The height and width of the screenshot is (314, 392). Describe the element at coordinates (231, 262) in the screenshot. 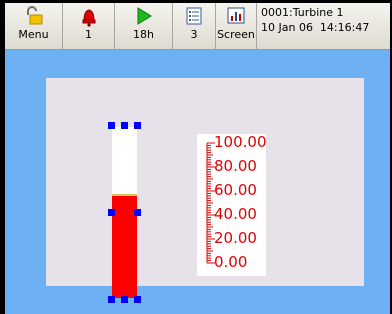

I see `scale-label: 0.00` at that location.